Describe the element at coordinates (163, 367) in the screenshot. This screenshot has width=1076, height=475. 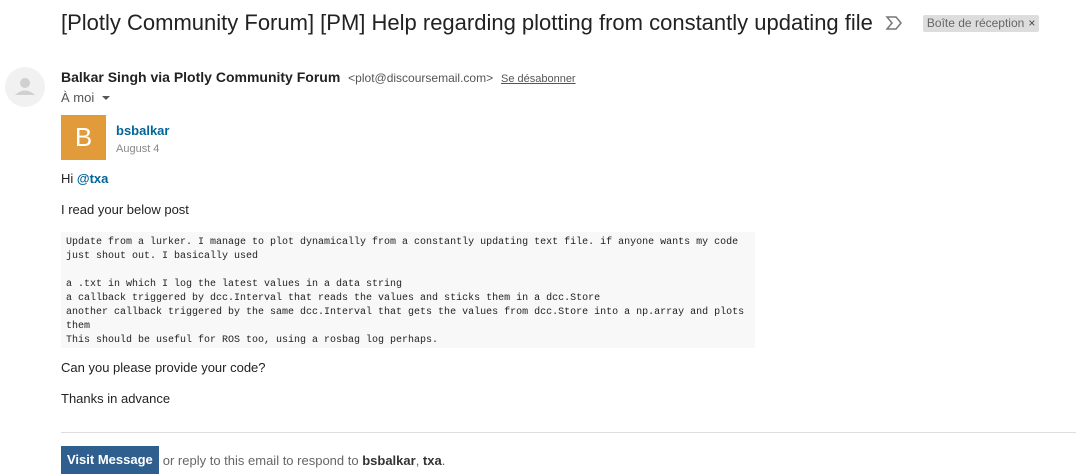
I see `body-paragraph-2: Can you please provide your code?` at that location.